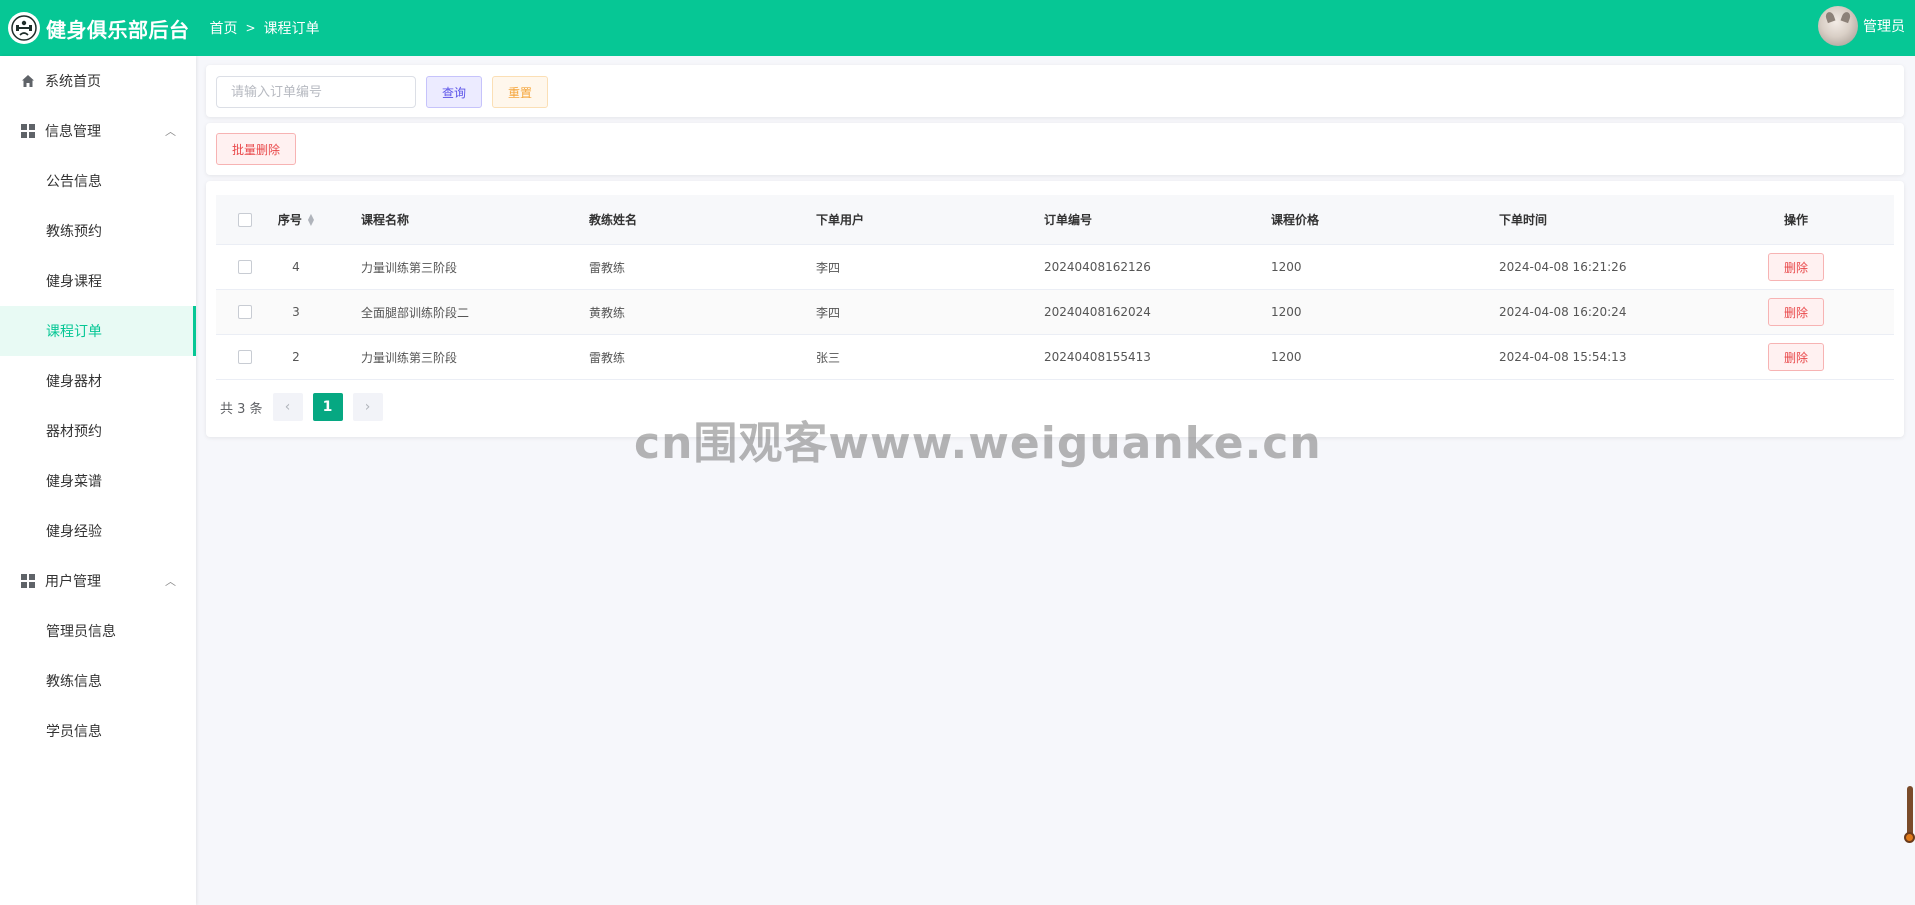  I want to click on reset-button: 重置, so click(520, 92).